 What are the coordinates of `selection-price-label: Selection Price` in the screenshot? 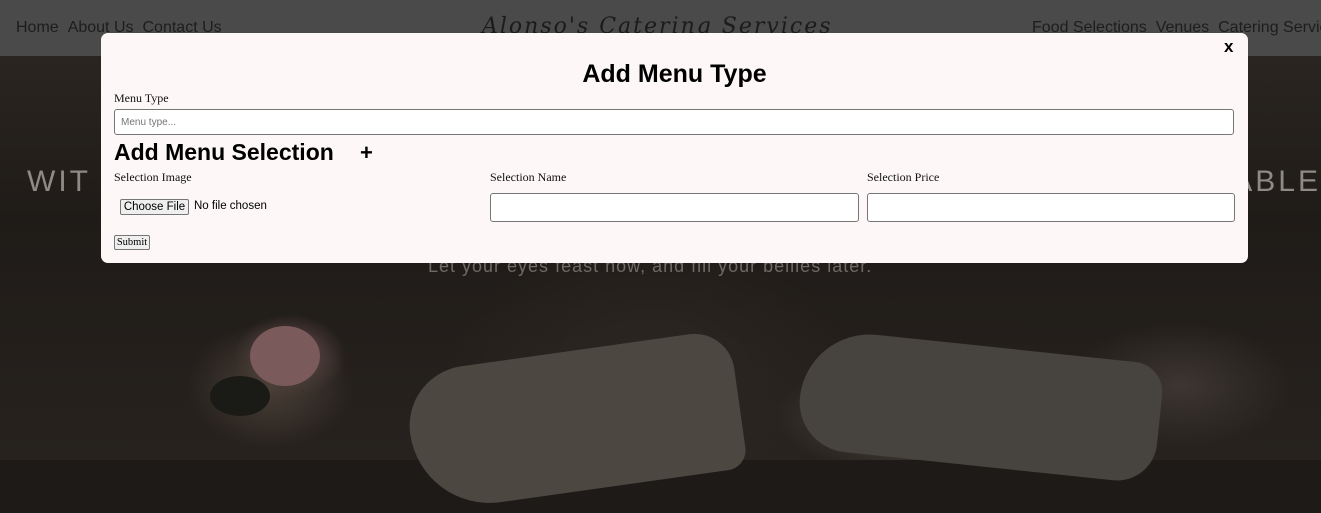 It's located at (903, 177).